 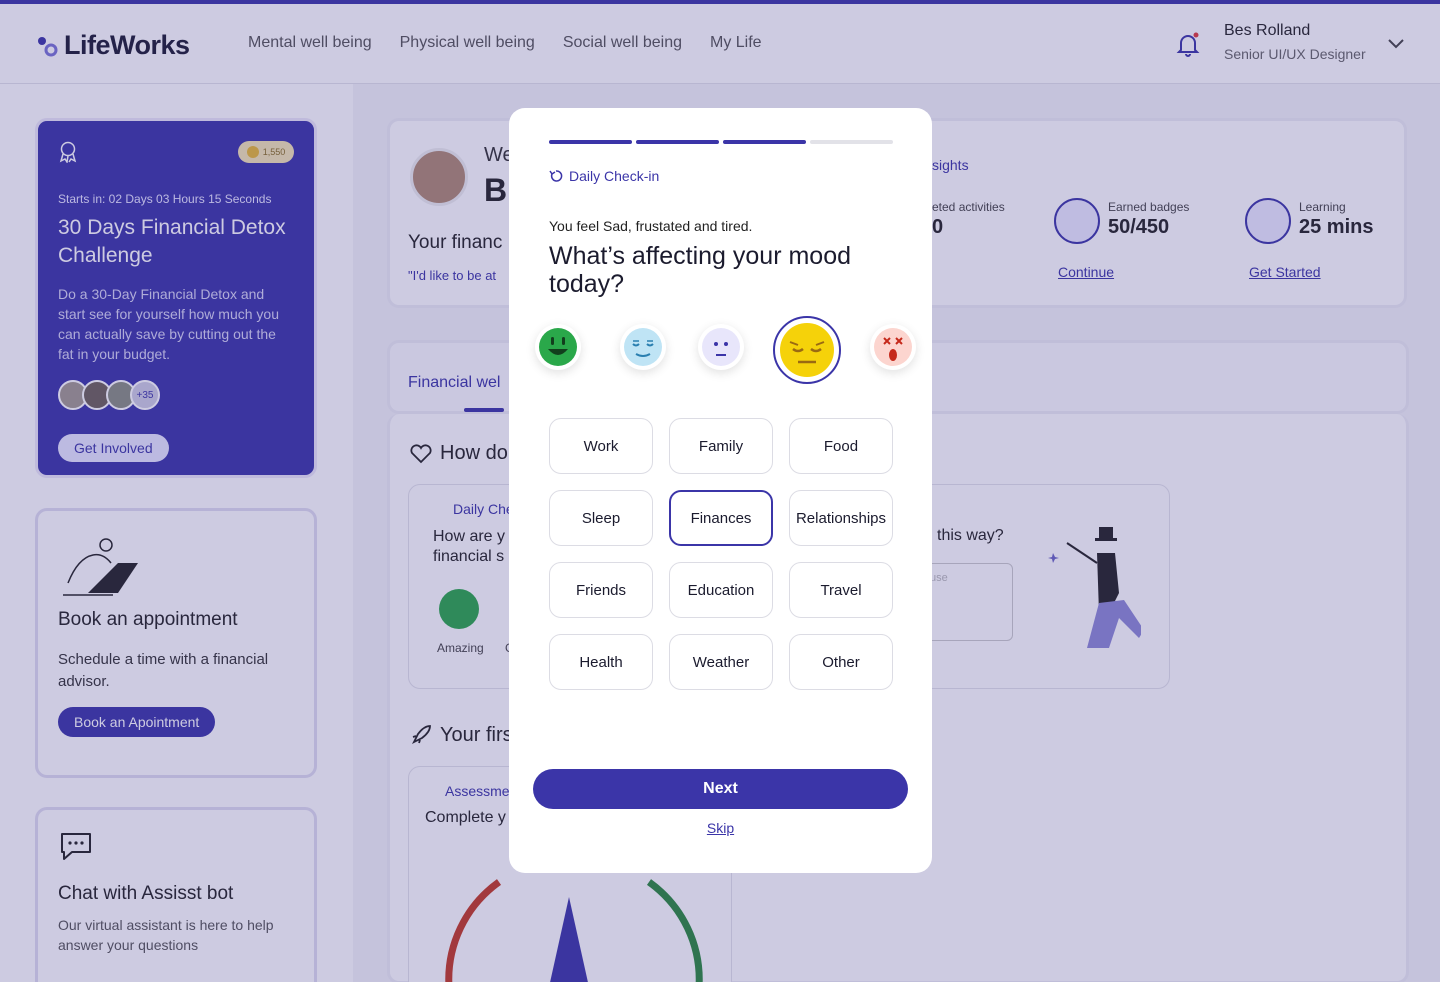 What do you see at coordinates (720, 789) in the screenshot?
I see `next-button: Next` at bounding box center [720, 789].